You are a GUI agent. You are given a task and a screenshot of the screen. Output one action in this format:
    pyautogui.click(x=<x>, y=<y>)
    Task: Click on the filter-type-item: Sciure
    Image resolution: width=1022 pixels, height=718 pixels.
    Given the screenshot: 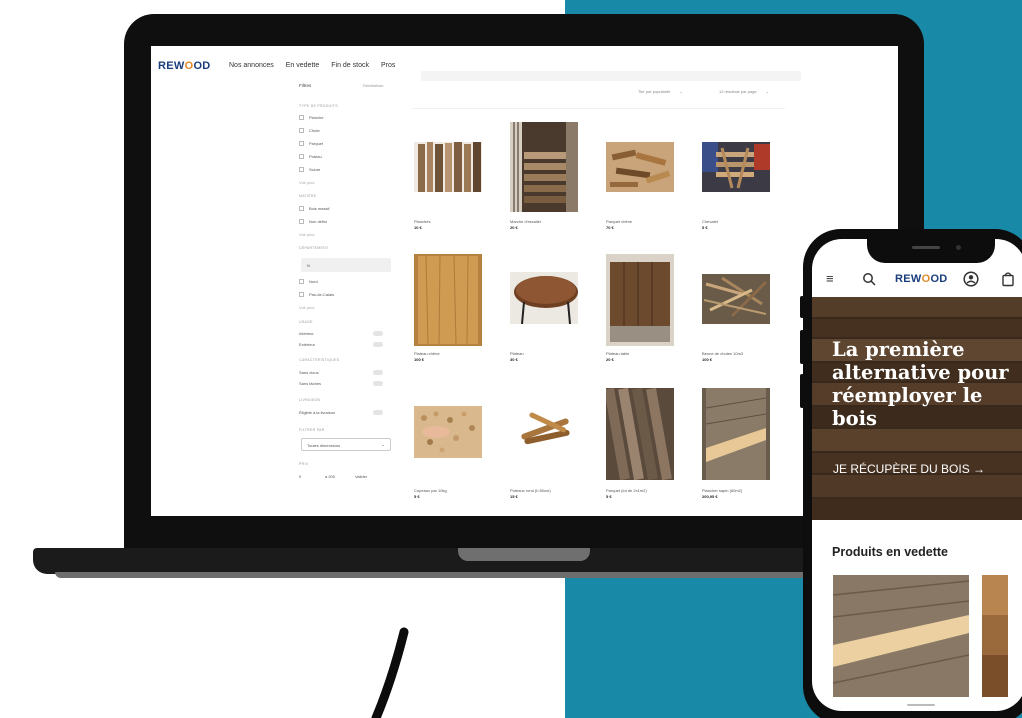 What is the action you would take?
    pyautogui.click(x=309, y=170)
    